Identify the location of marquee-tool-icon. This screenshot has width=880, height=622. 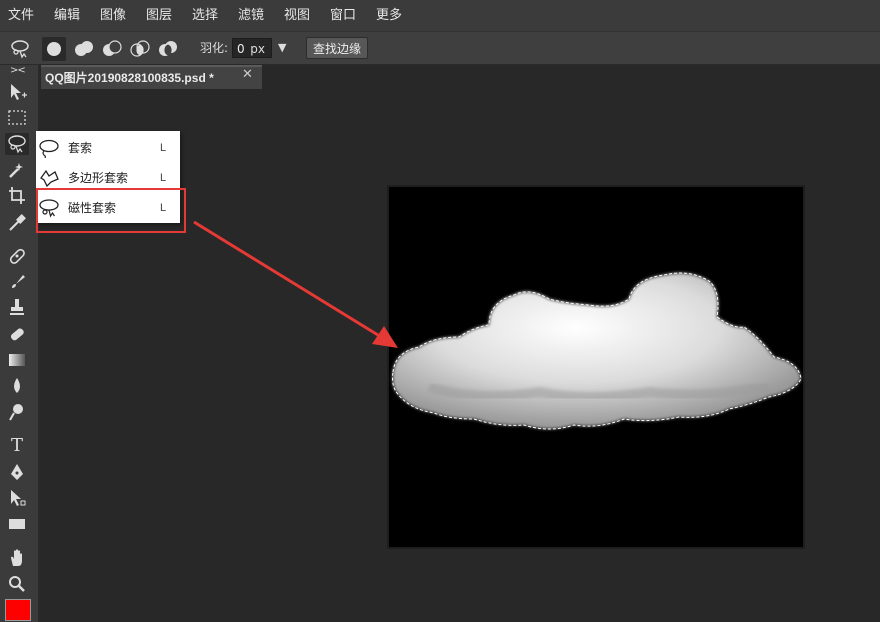
(17, 118).